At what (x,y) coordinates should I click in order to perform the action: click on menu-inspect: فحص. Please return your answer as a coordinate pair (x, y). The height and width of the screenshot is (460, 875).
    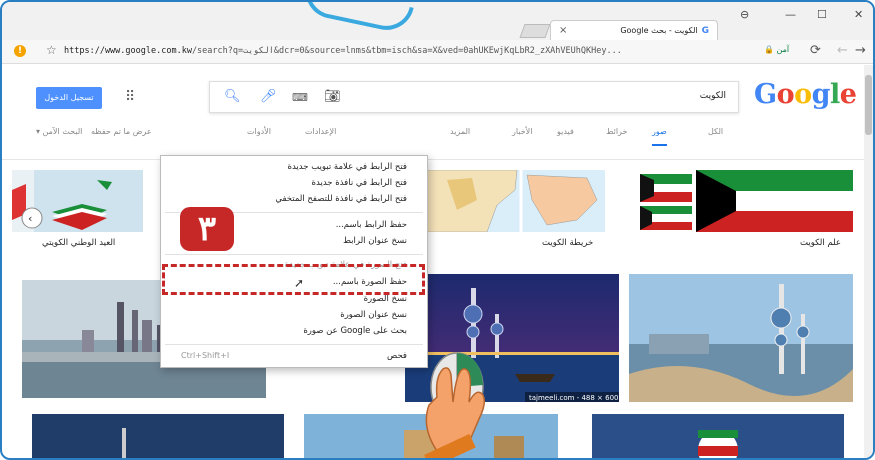
    Looking at the image, I should click on (397, 356).